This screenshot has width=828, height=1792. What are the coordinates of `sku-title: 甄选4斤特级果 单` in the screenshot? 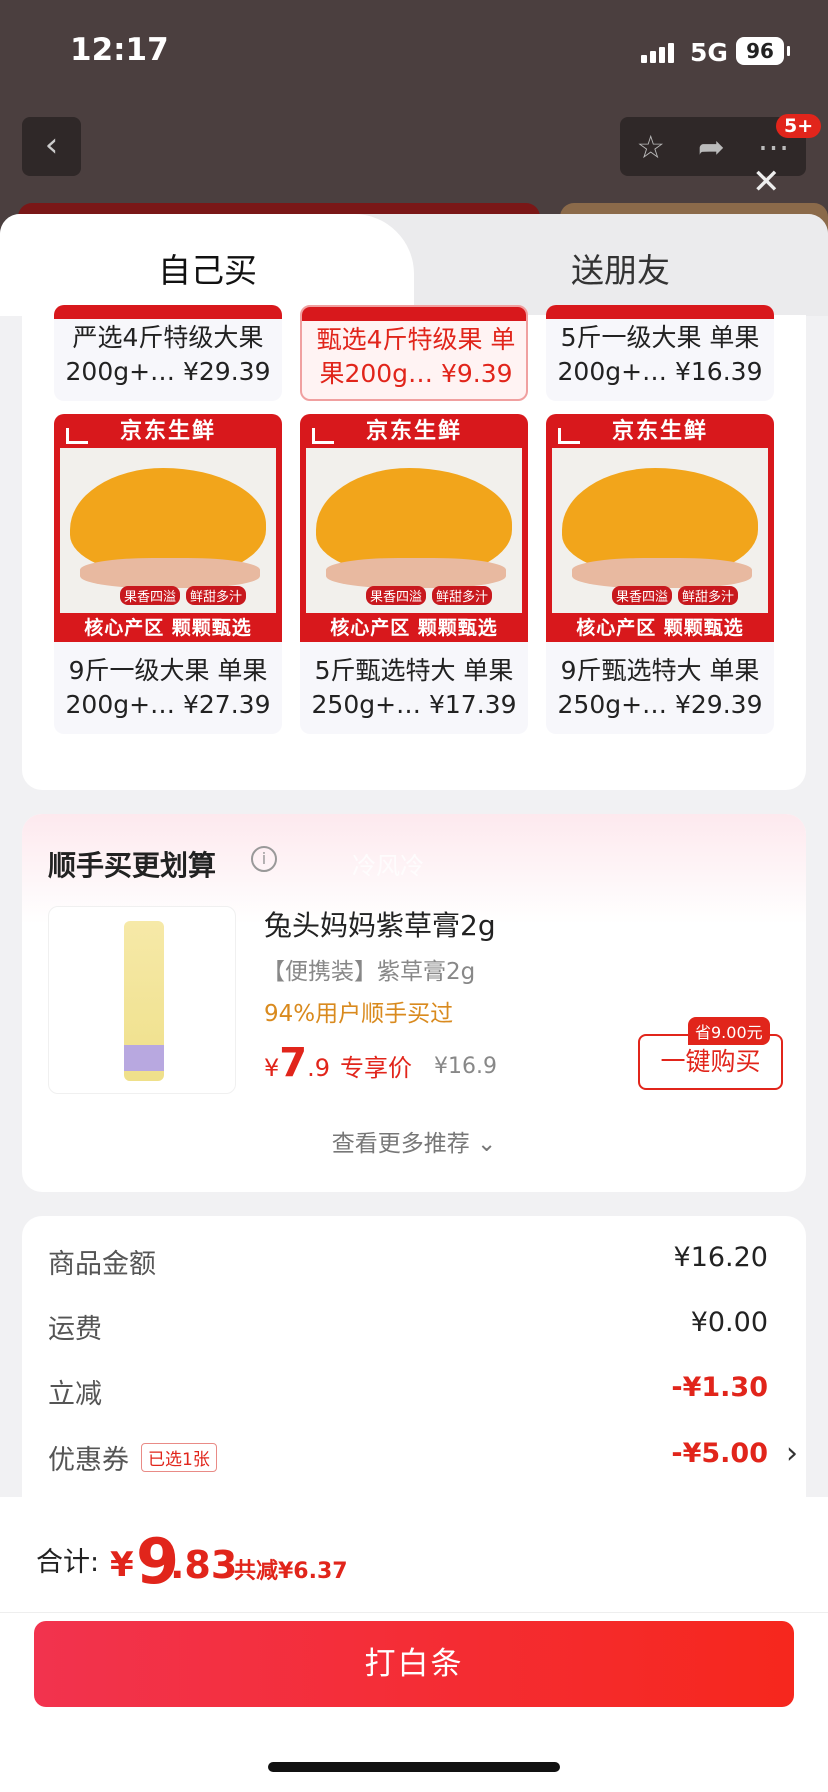 It's located at (416, 339).